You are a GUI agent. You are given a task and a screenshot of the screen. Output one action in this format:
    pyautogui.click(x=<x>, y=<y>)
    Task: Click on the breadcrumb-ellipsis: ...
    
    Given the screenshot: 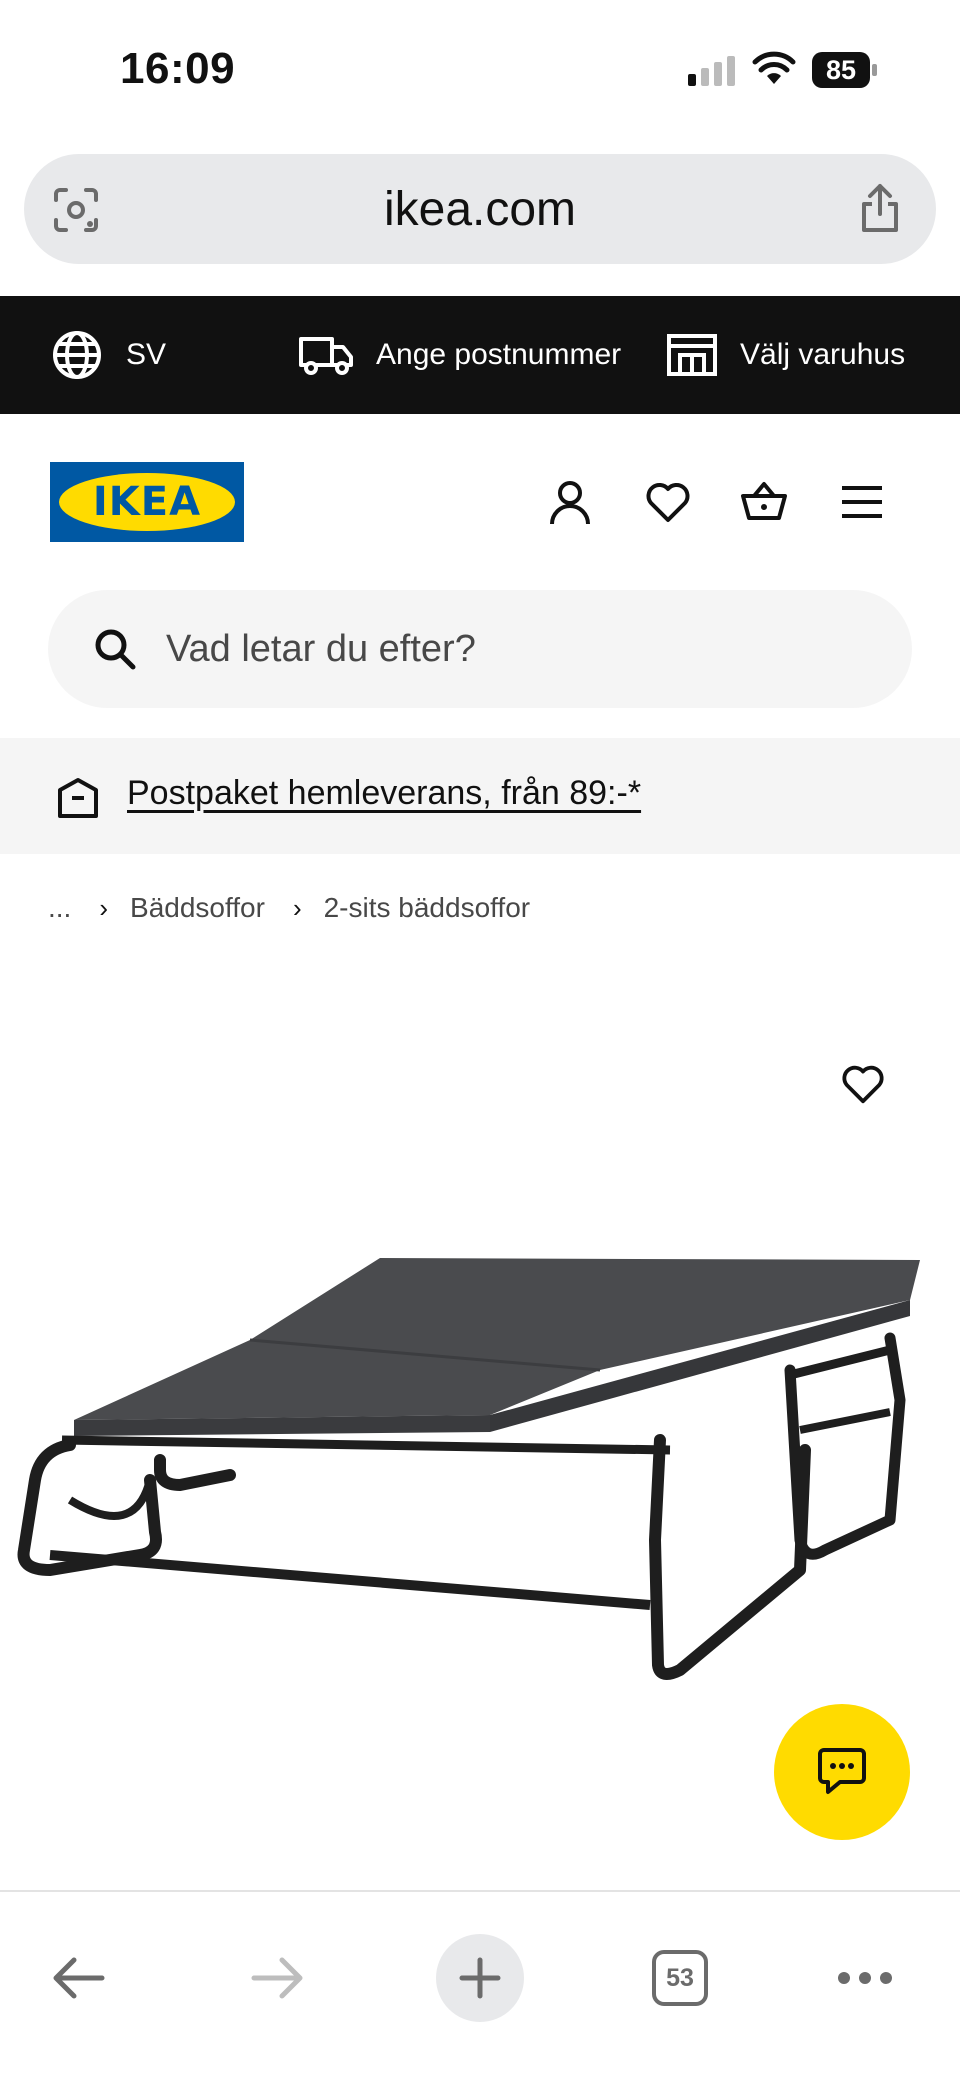 What is the action you would take?
    pyautogui.click(x=59, y=908)
    